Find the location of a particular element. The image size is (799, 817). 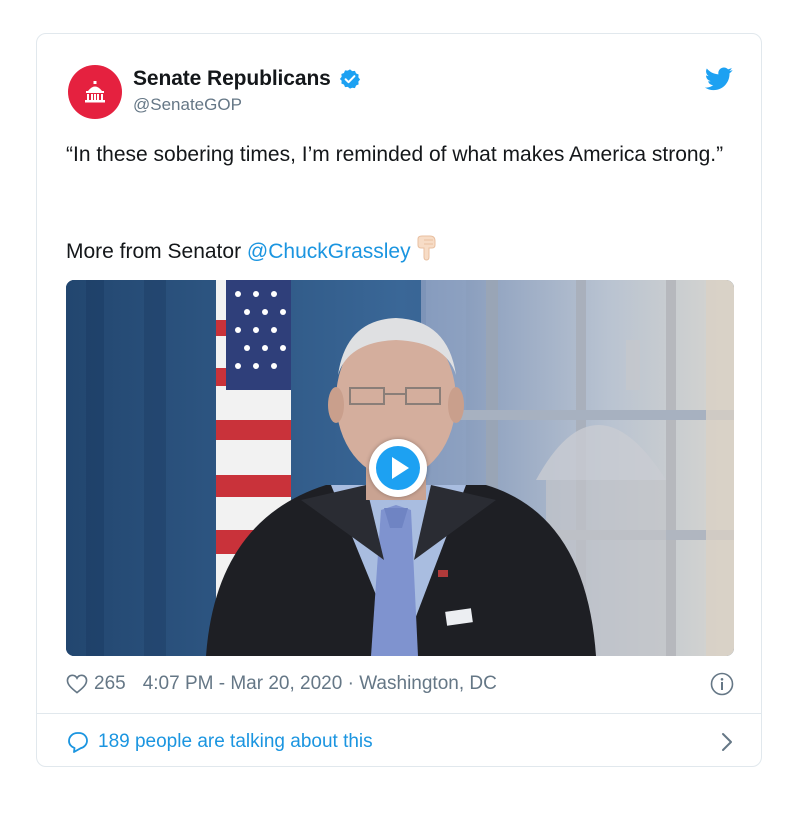

verified-badge-icon is located at coordinates (349, 79).